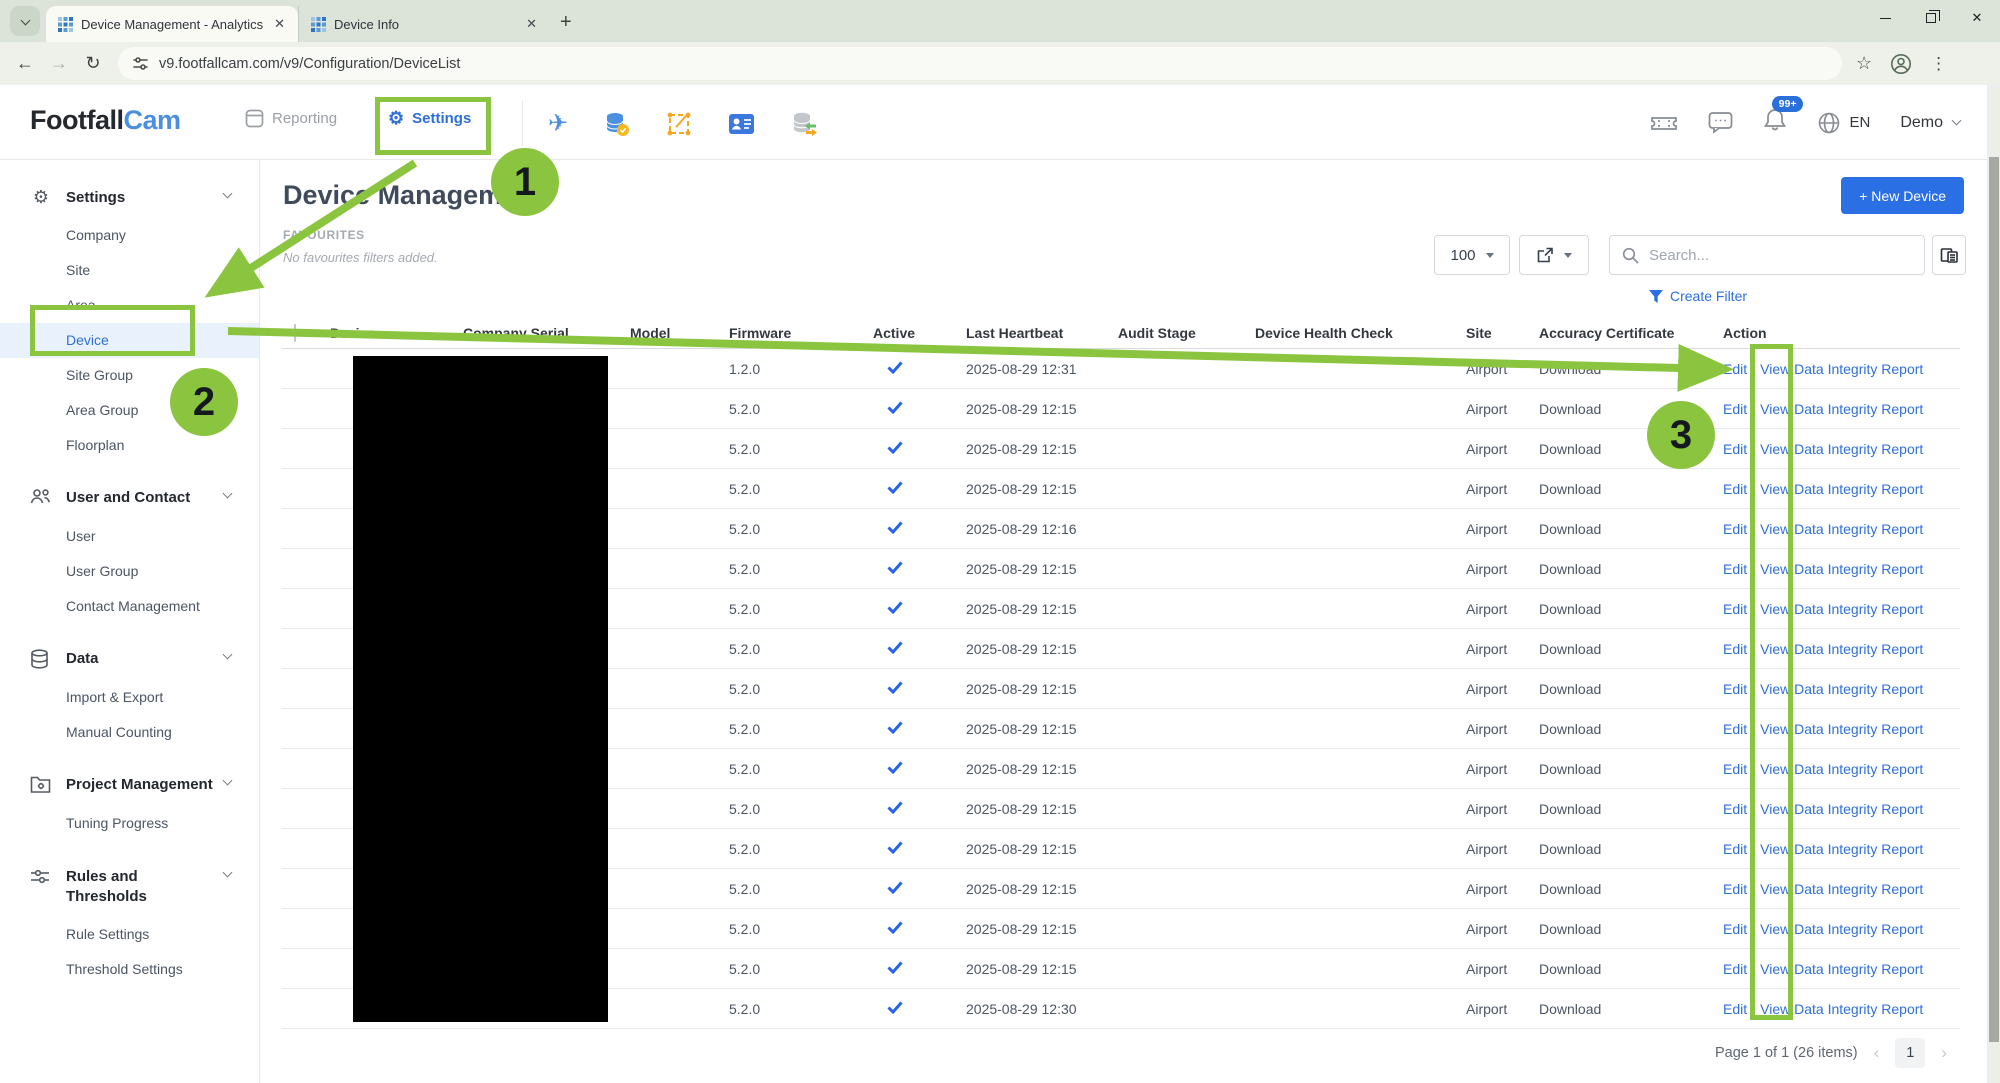 The height and width of the screenshot is (1083, 2000). What do you see at coordinates (129, 823) in the screenshot?
I see `sidebar-item-tuning-progress: Tuning Progress` at bounding box center [129, 823].